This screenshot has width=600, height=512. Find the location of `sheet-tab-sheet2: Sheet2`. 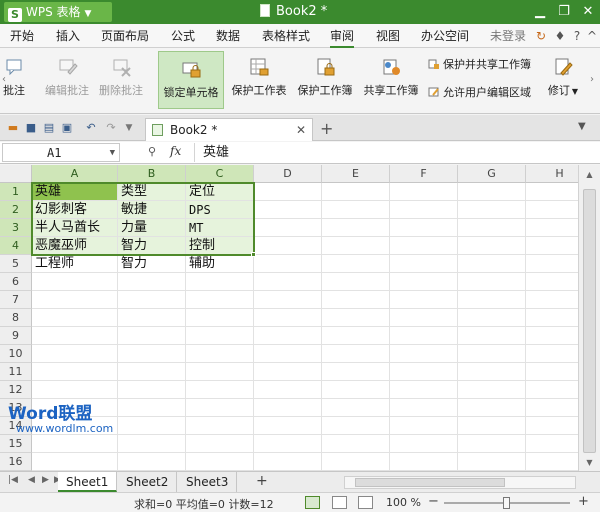

sheet-tab-sheet2: Sheet2 is located at coordinates (148, 482).